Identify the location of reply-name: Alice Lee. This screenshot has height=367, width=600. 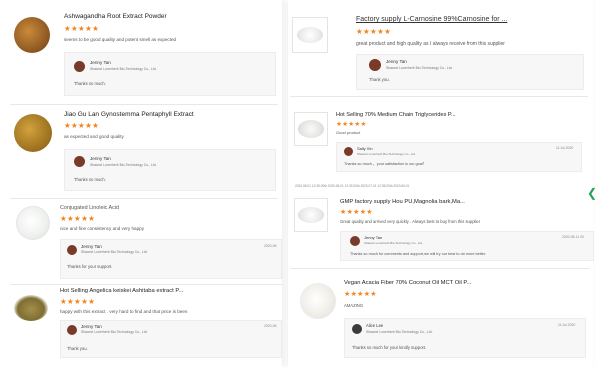
(375, 325).